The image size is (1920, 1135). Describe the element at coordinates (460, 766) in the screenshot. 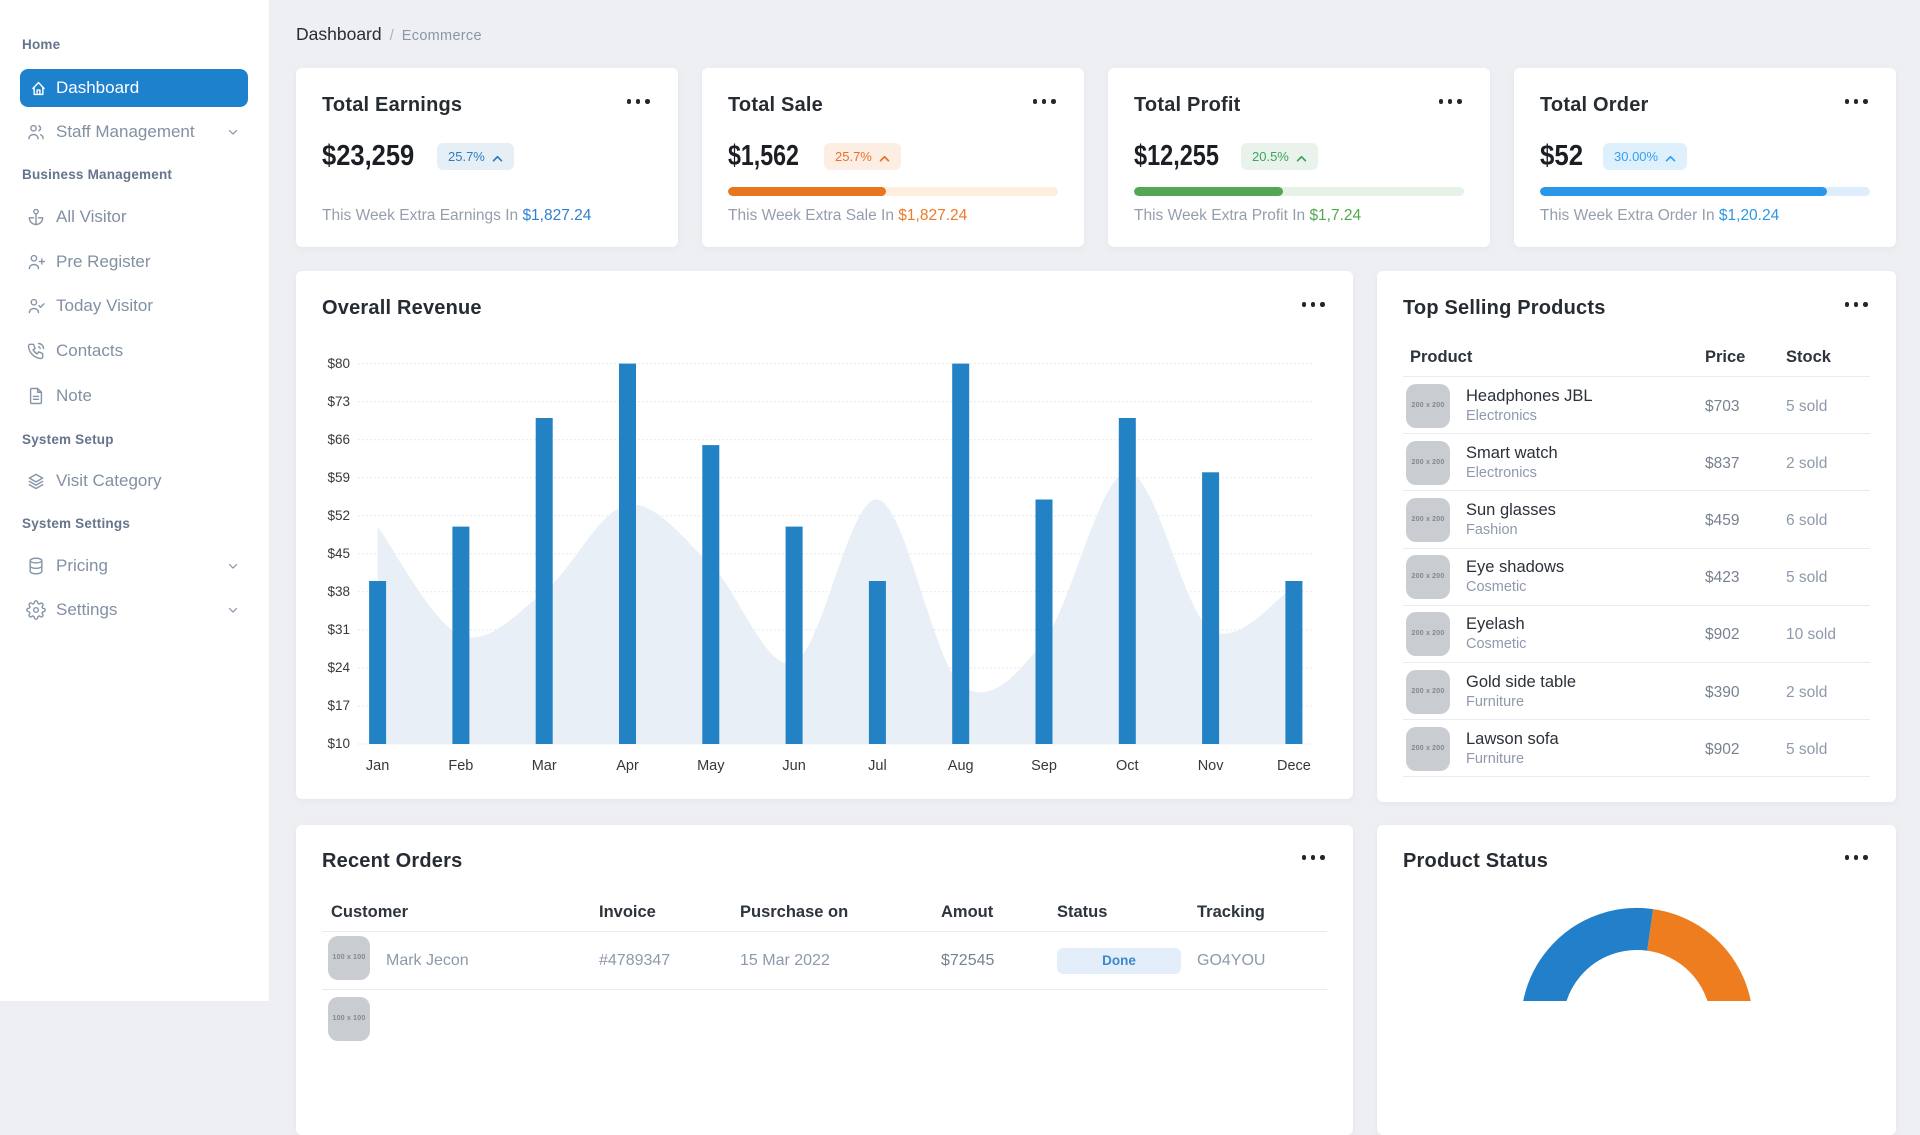

I see `svg-text: Feb` at that location.